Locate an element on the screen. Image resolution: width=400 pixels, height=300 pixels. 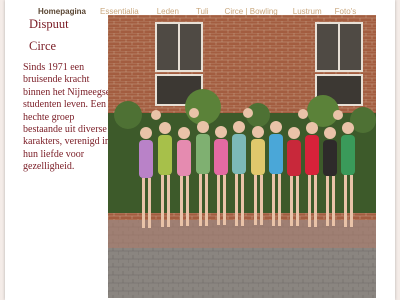
page-title-line2: Circe is located at coordinates (43, 46).